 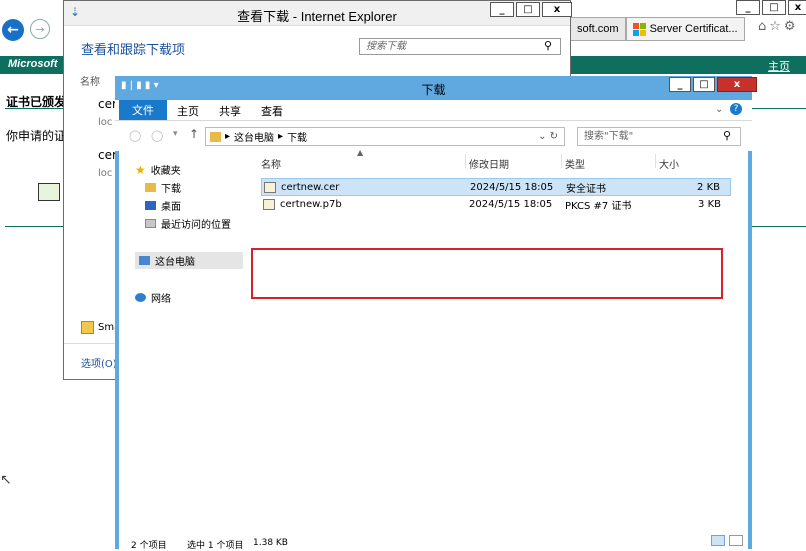 I want to click on explorer-titlebar: ▮ | ▮ ▮ ▾ 下载 _ □ x, so click(x=436, y=87).